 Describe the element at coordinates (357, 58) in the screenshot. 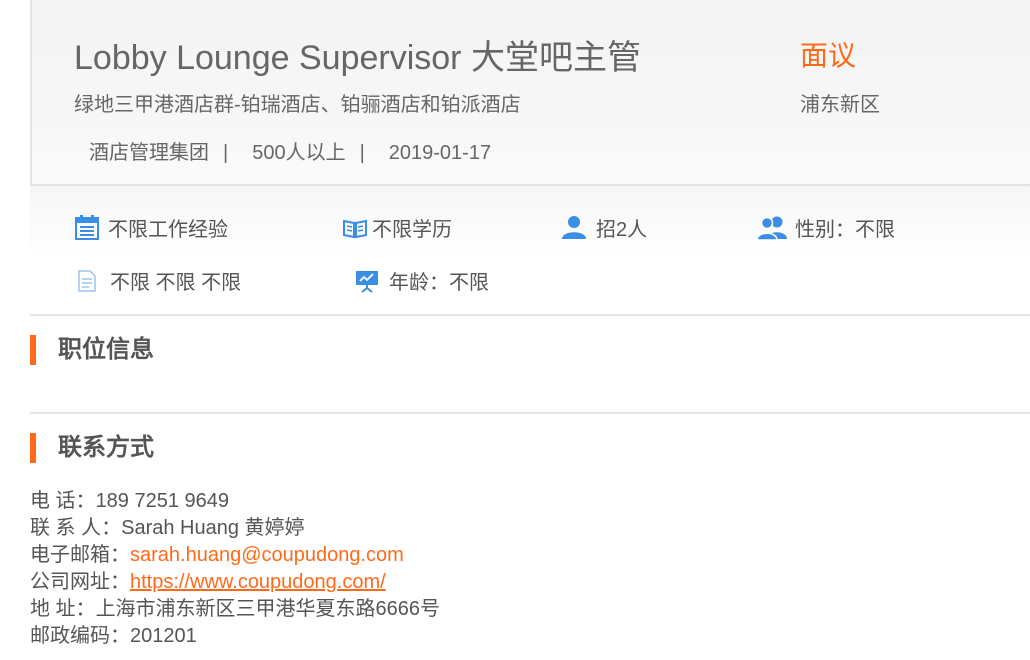

I see `job-title: Lobby Lounge Supervisor 大堂吧主管` at that location.